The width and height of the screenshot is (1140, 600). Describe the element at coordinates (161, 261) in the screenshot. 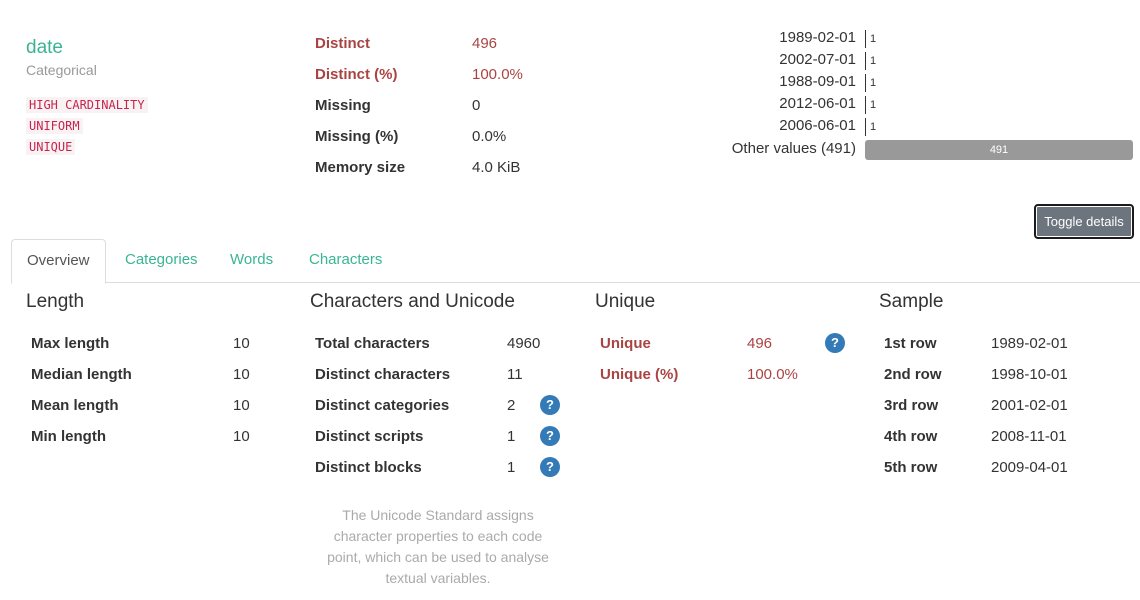

I see `tab-categories: Categories` at that location.